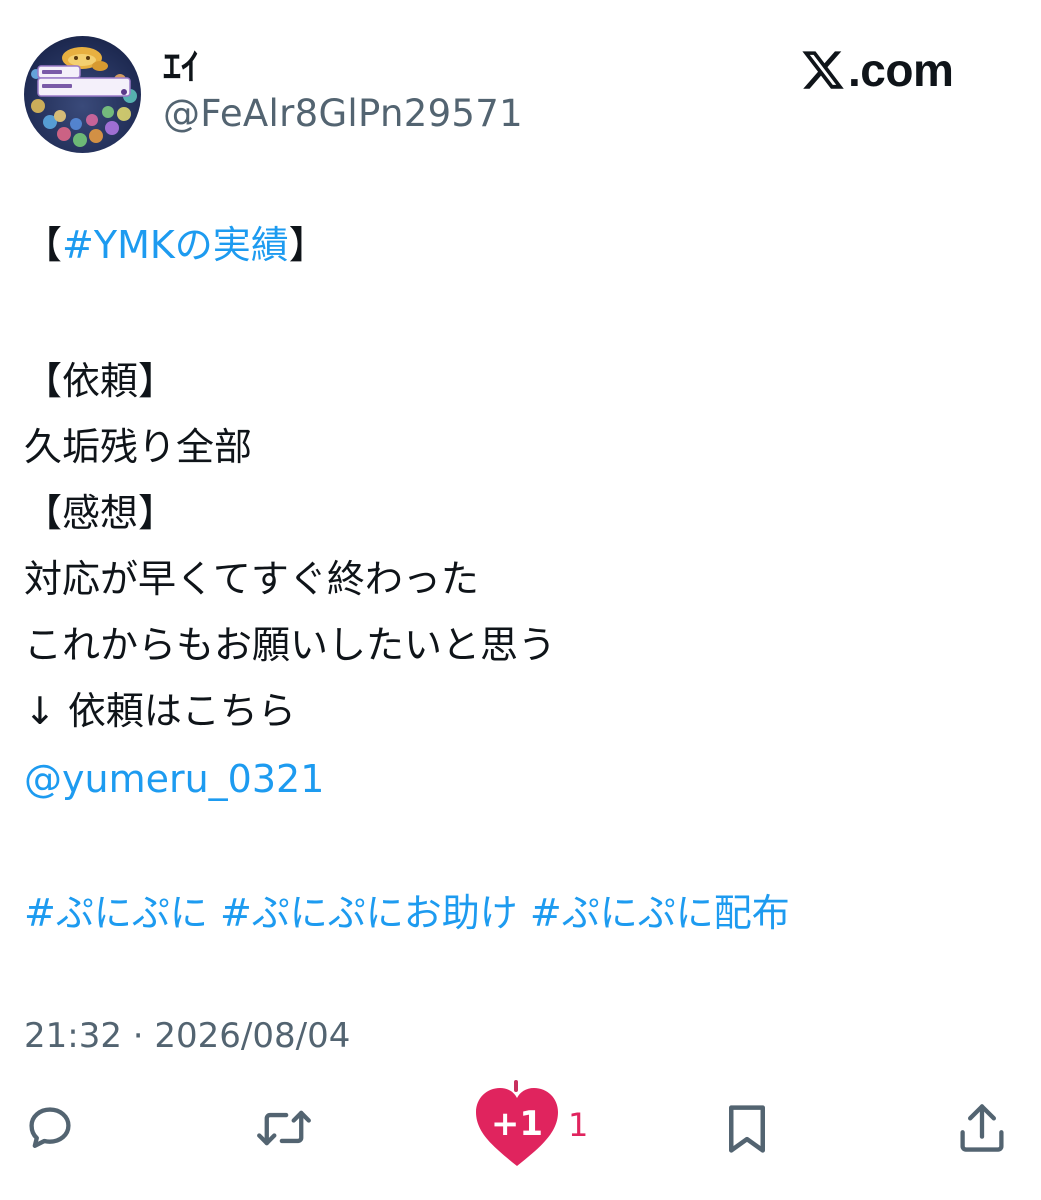  I want to click on hashtag-punipuni-distribution: #ぷにぷに配布, so click(660, 913).